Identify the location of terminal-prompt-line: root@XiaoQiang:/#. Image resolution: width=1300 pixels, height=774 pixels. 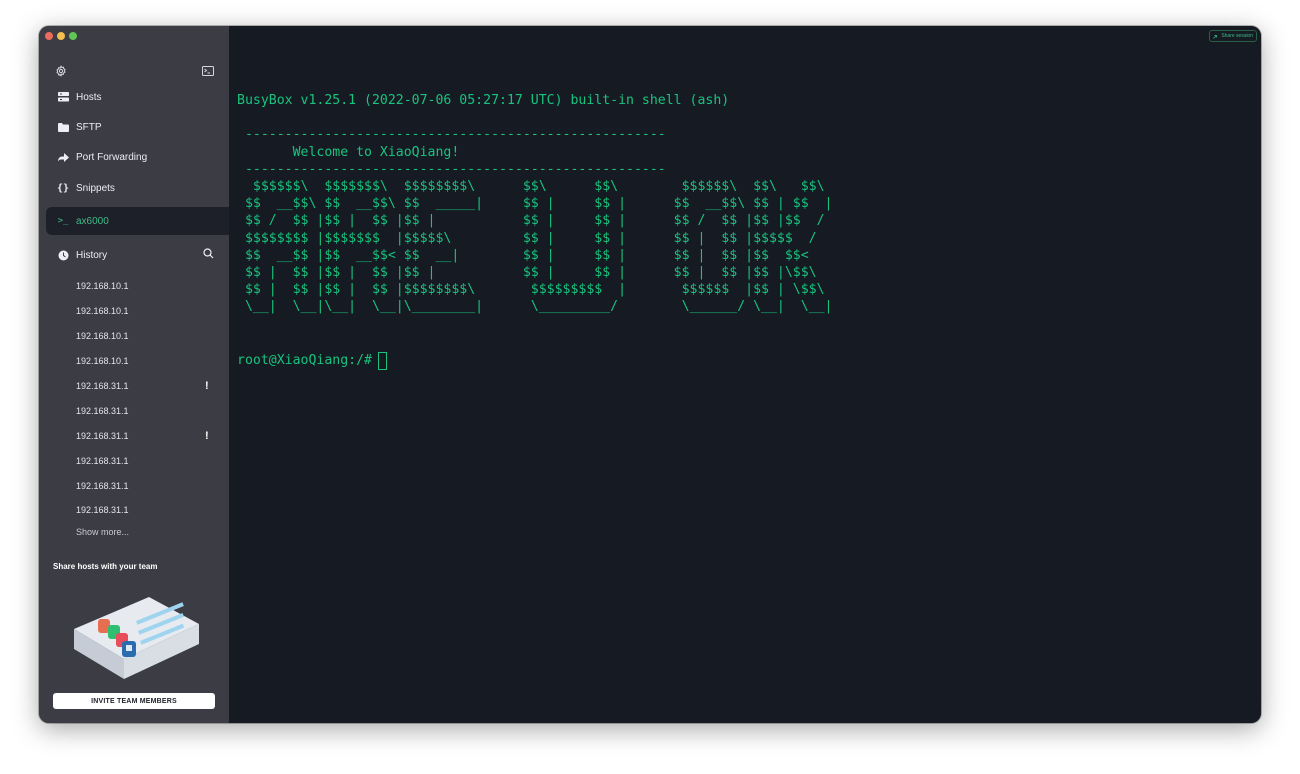
(312, 361).